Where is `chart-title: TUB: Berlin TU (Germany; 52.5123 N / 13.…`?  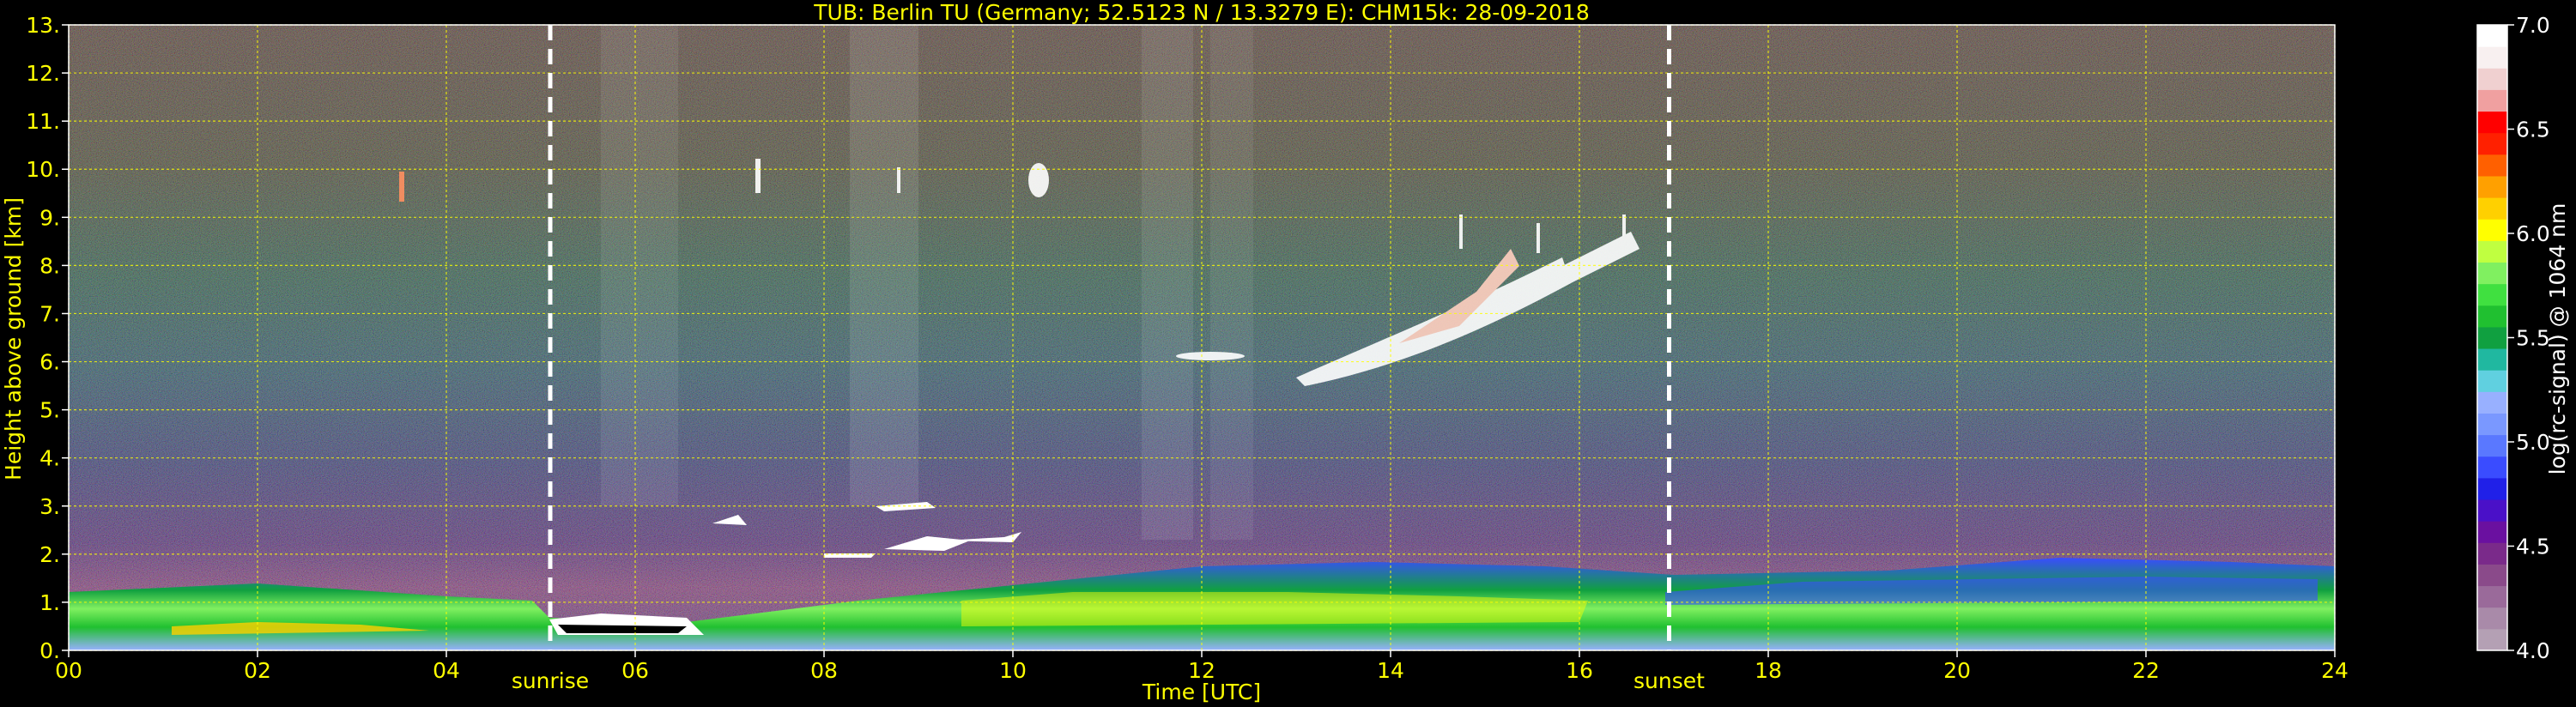
chart-title: TUB: Berlin TU (Germany; 52.5123 N / 13.… is located at coordinates (1201, 12).